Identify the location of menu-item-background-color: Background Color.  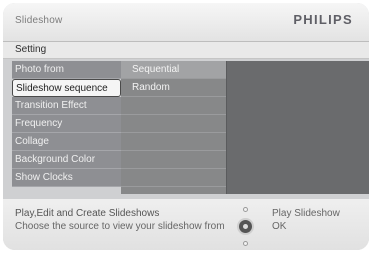
(66, 160).